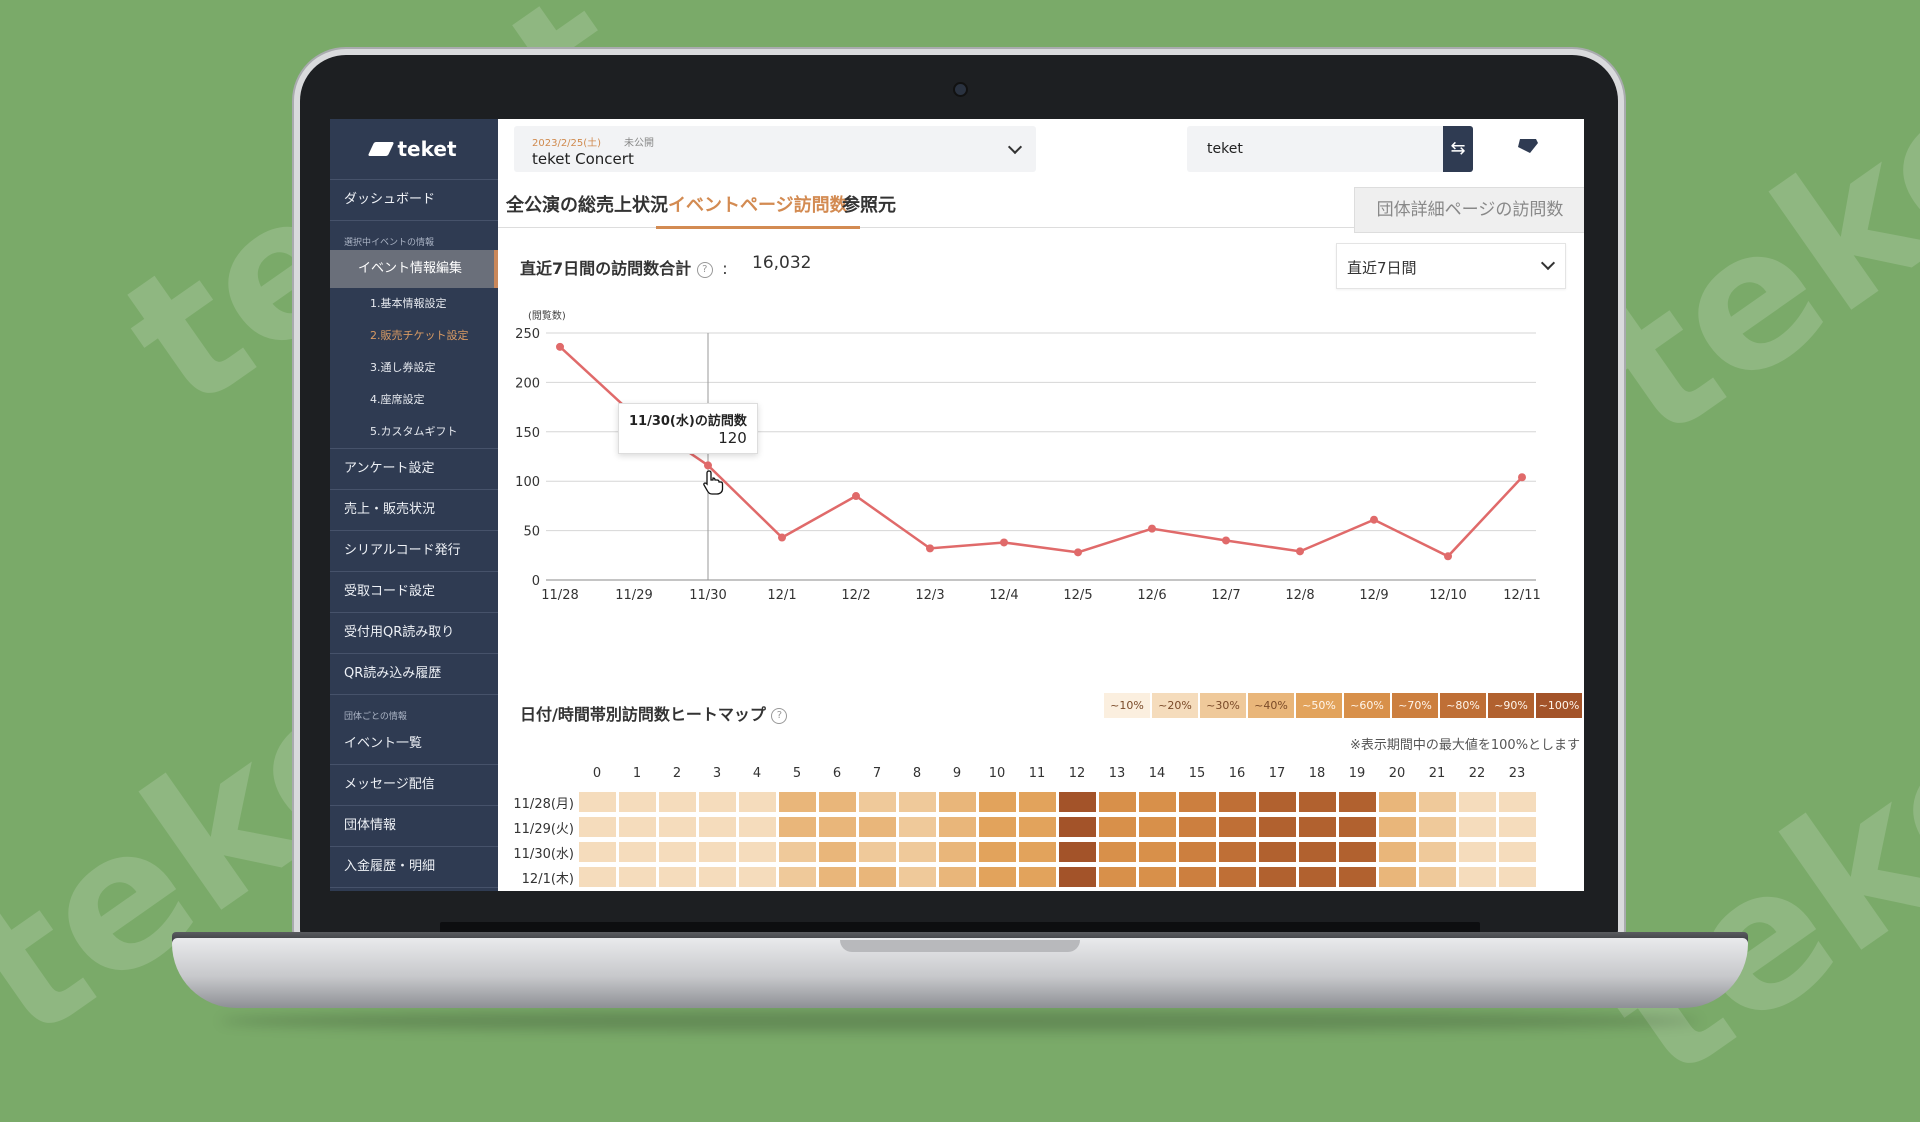  I want to click on sidebar-subitem-seat-settings: 4.座席設定, so click(414, 400).